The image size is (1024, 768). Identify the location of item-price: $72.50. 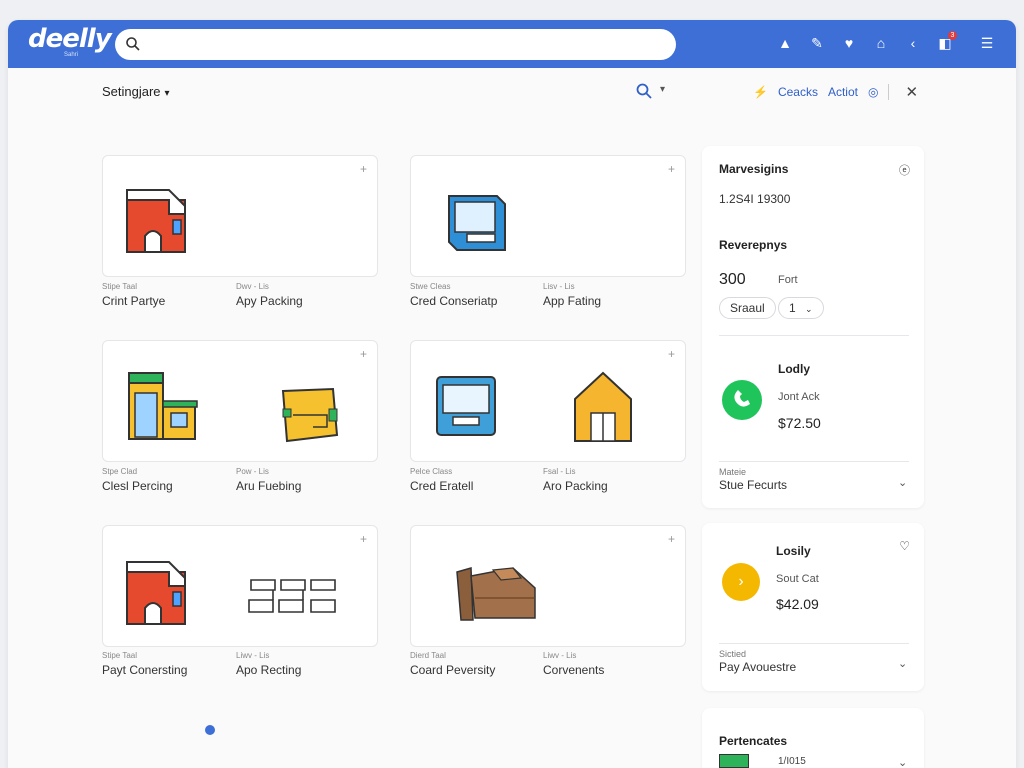
(799, 423).